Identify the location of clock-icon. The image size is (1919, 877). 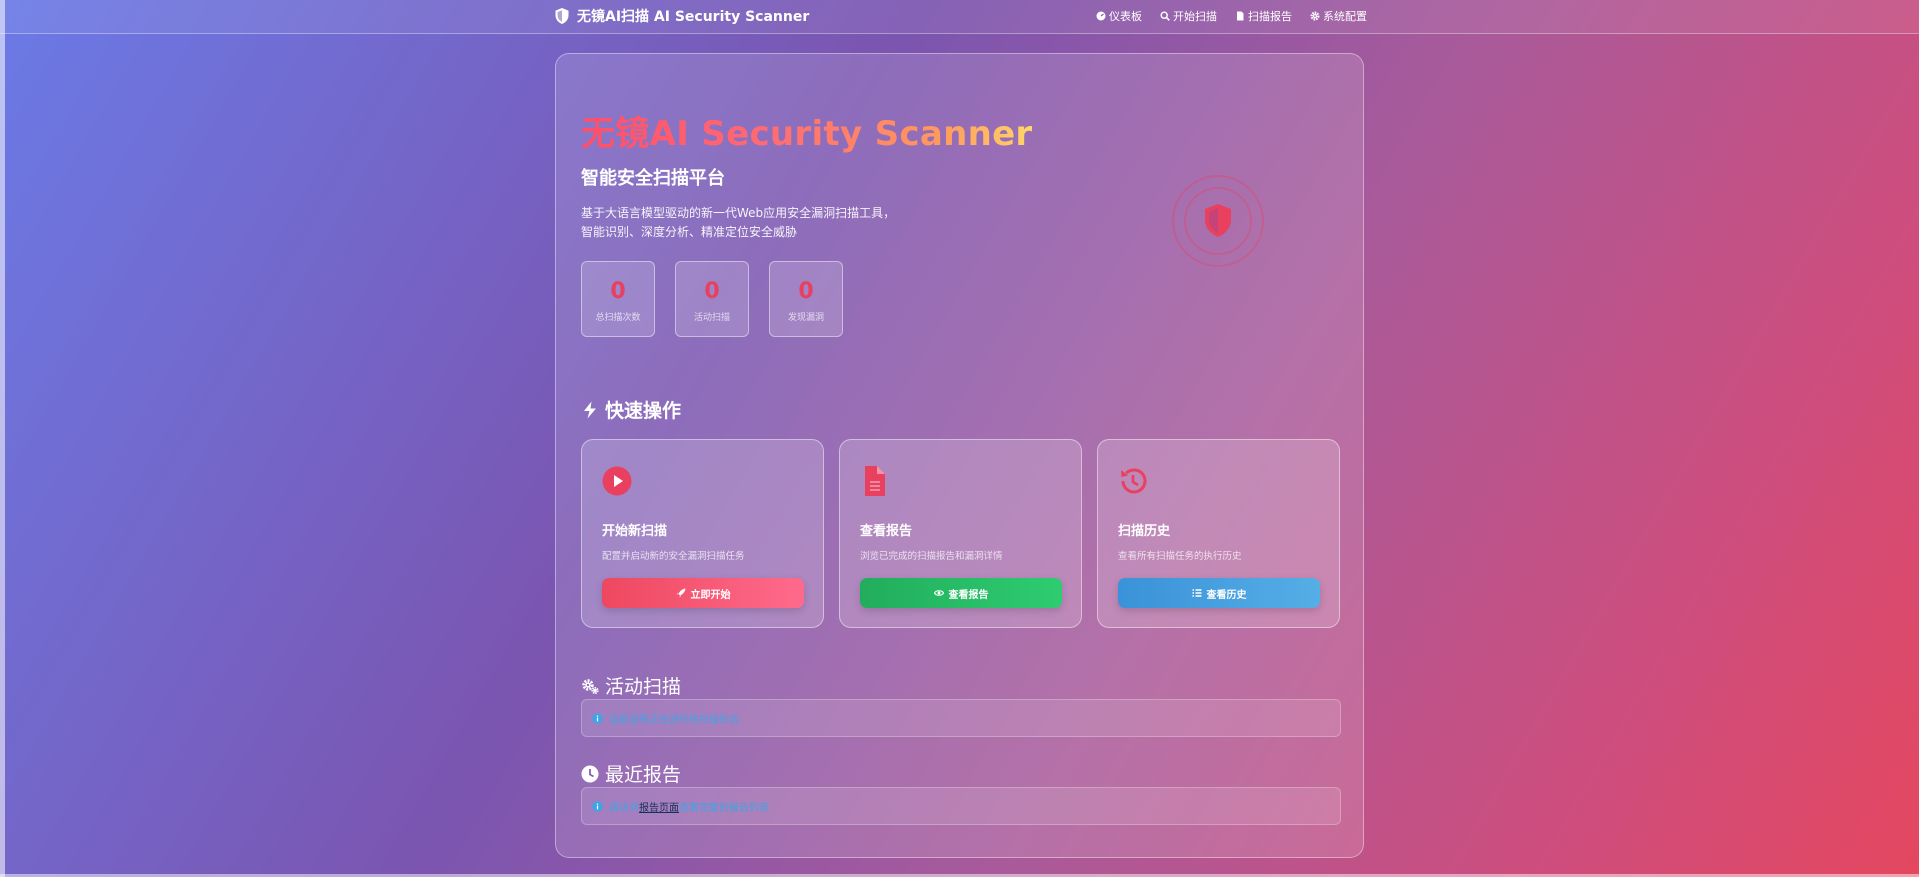
(590, 773).